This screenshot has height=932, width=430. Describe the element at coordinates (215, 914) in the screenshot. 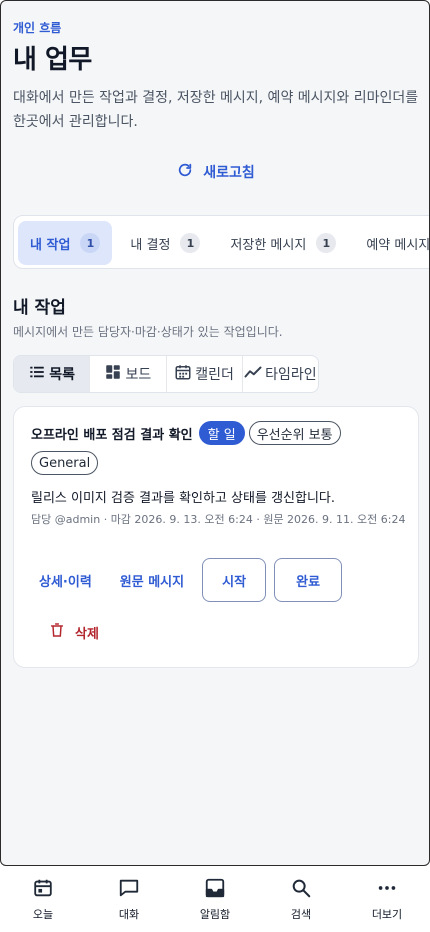

I see `nav-label: 알림함` at that location.